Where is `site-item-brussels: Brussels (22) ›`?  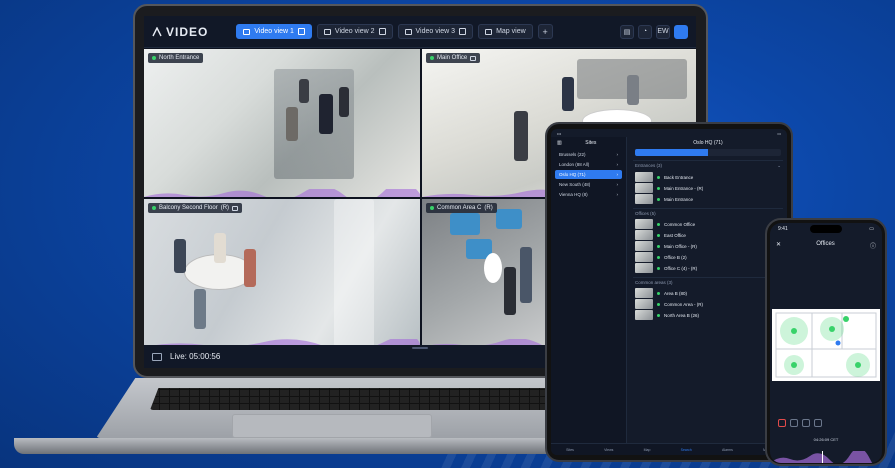 site-item-brussels: Brussels (22) › is located at coordinates (588, 154).